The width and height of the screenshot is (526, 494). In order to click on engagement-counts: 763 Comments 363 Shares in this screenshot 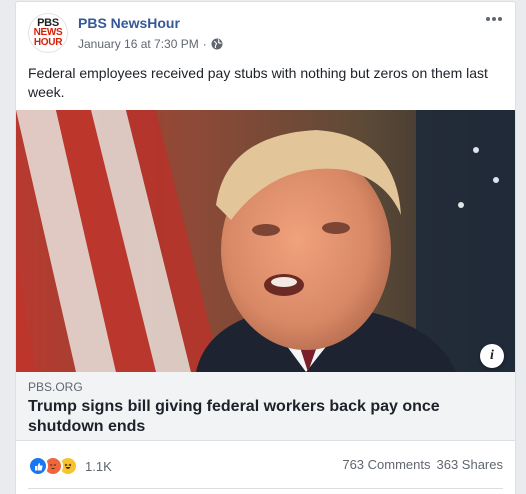, I will do `click(422, 464)`.